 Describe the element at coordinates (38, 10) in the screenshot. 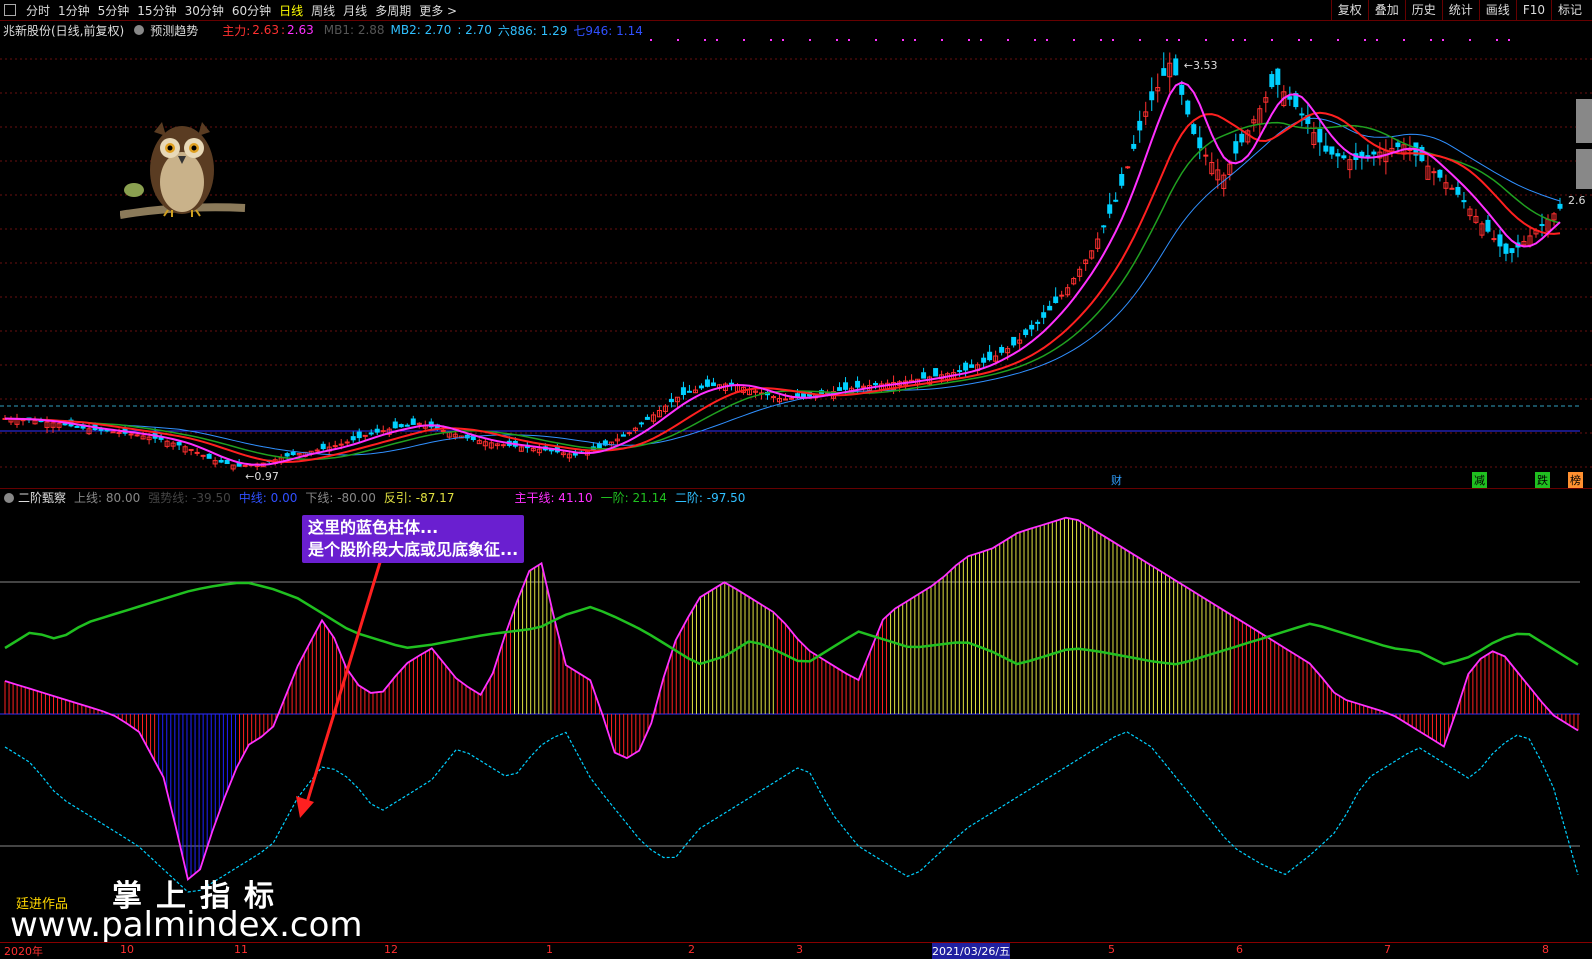

I see `period-tab-0: 分时` at that location.